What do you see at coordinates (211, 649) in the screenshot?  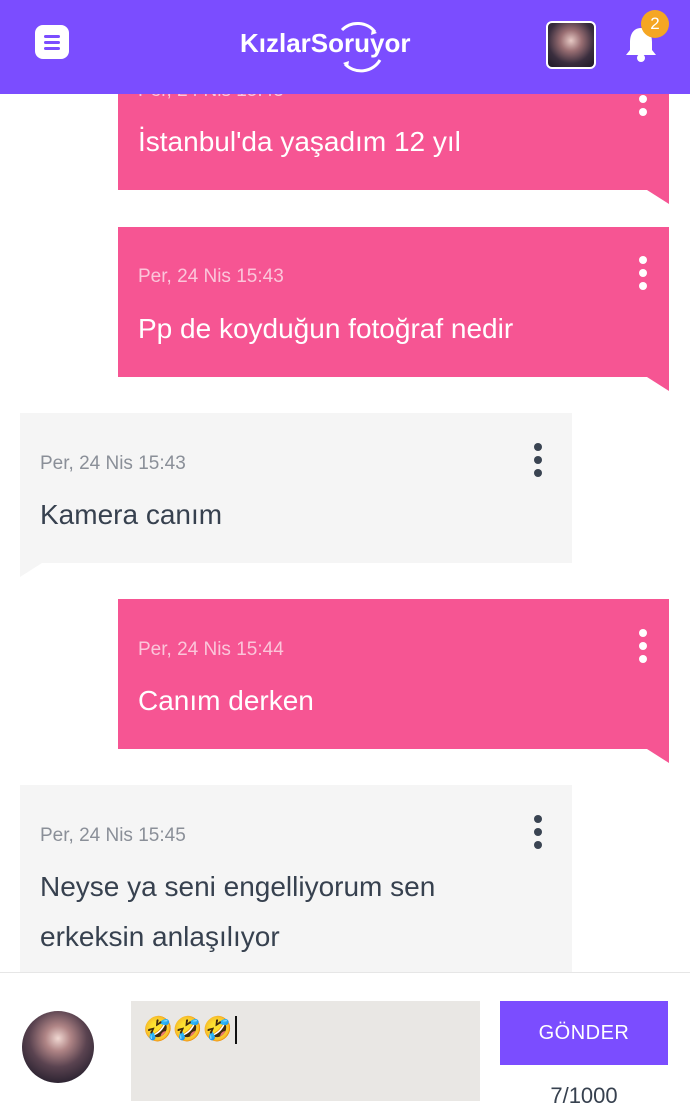 I see `message-time: Per, 24 Nis 15:44` at bounding box center [211, 649].